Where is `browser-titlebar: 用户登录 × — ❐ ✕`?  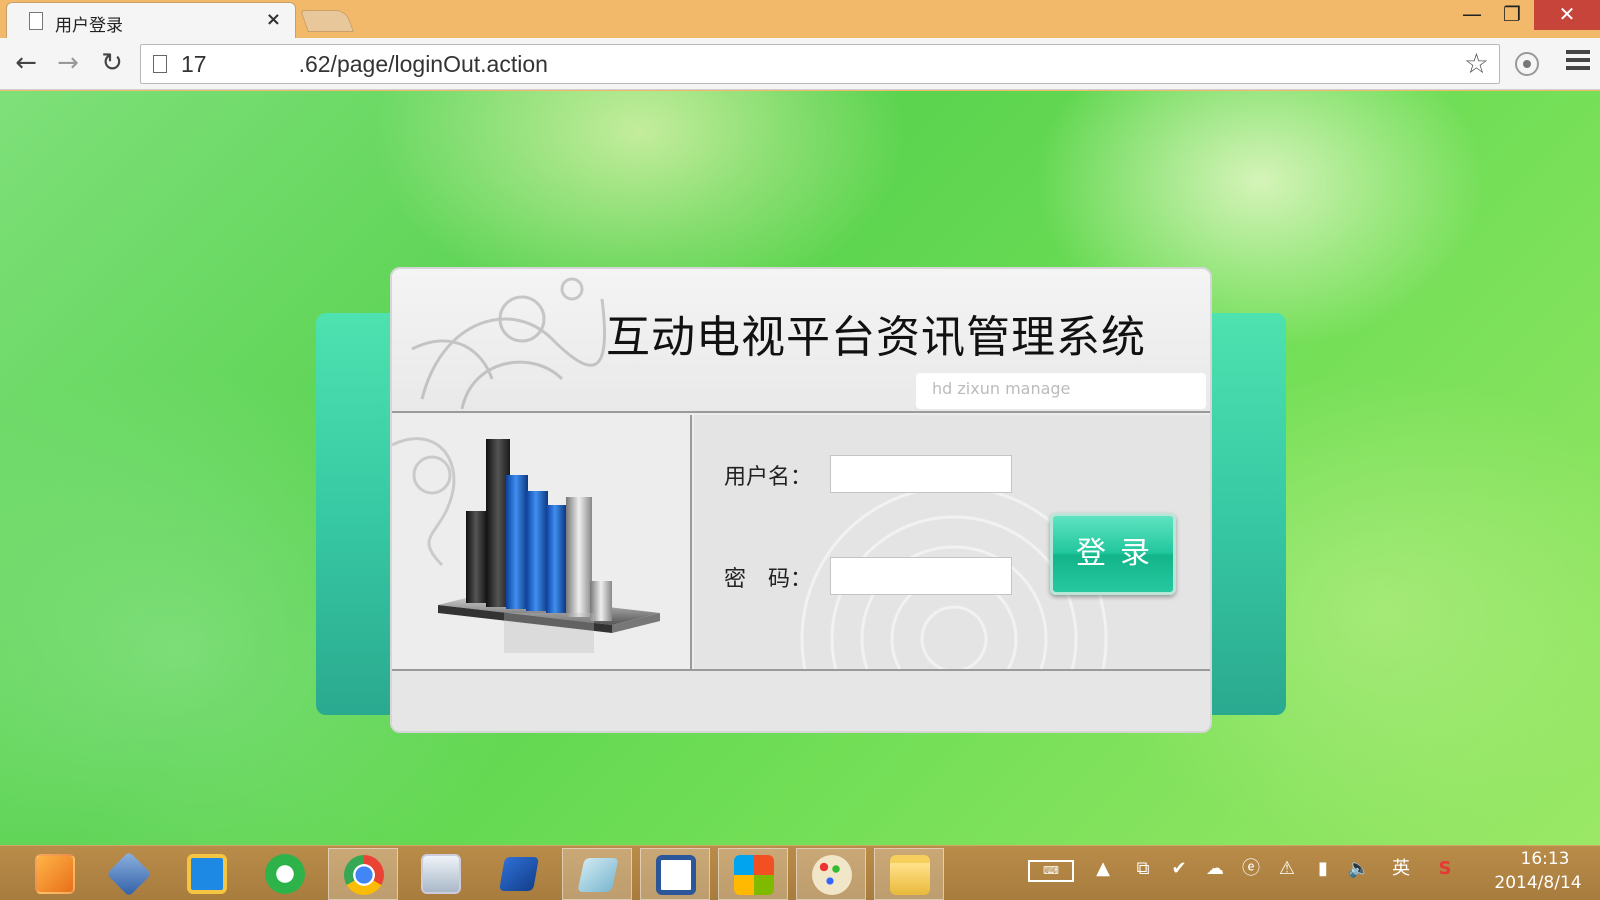 browser-titlebar: 用户登录 × — ❐ ✕ is located at coordinates (800, 19).